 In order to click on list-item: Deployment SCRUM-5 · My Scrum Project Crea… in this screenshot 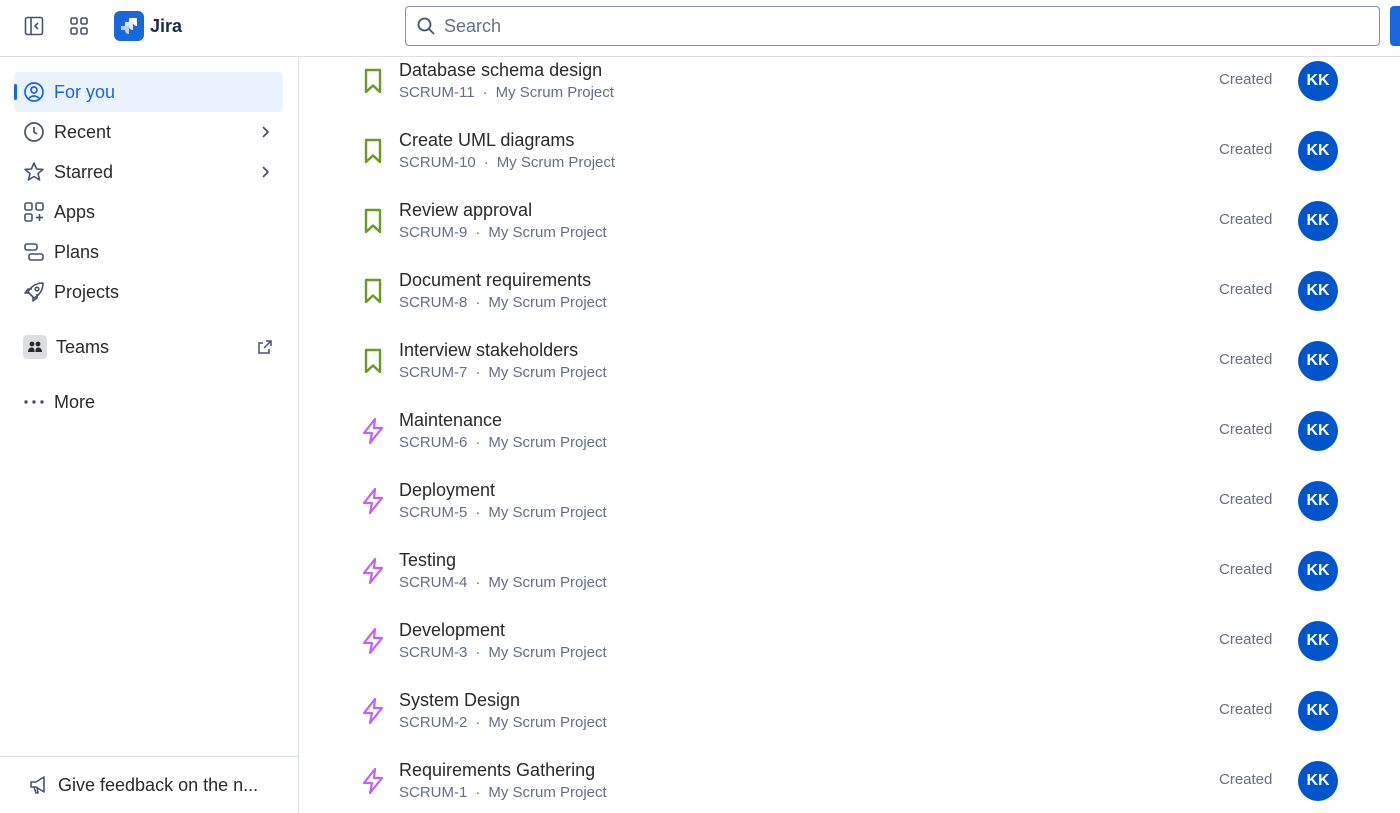, I will do `click(849, 512)`.